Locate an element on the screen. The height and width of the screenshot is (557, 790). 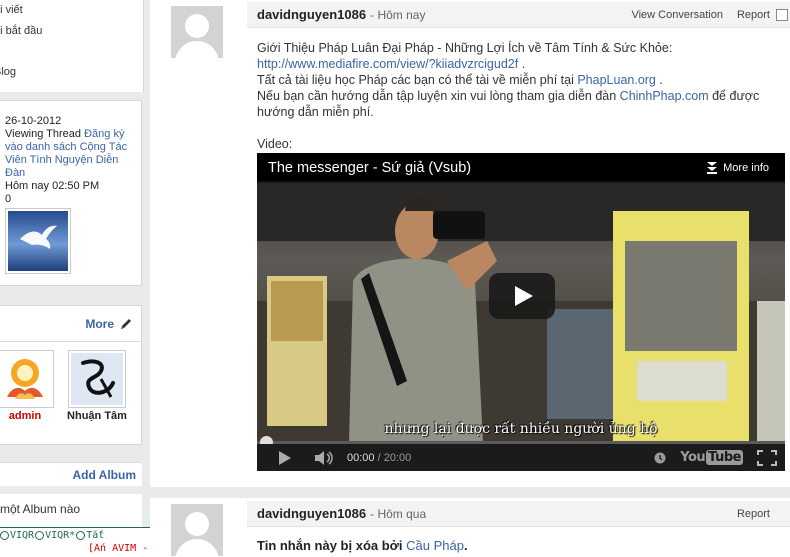
video-label: Video: is located at coordinates (275, 144).